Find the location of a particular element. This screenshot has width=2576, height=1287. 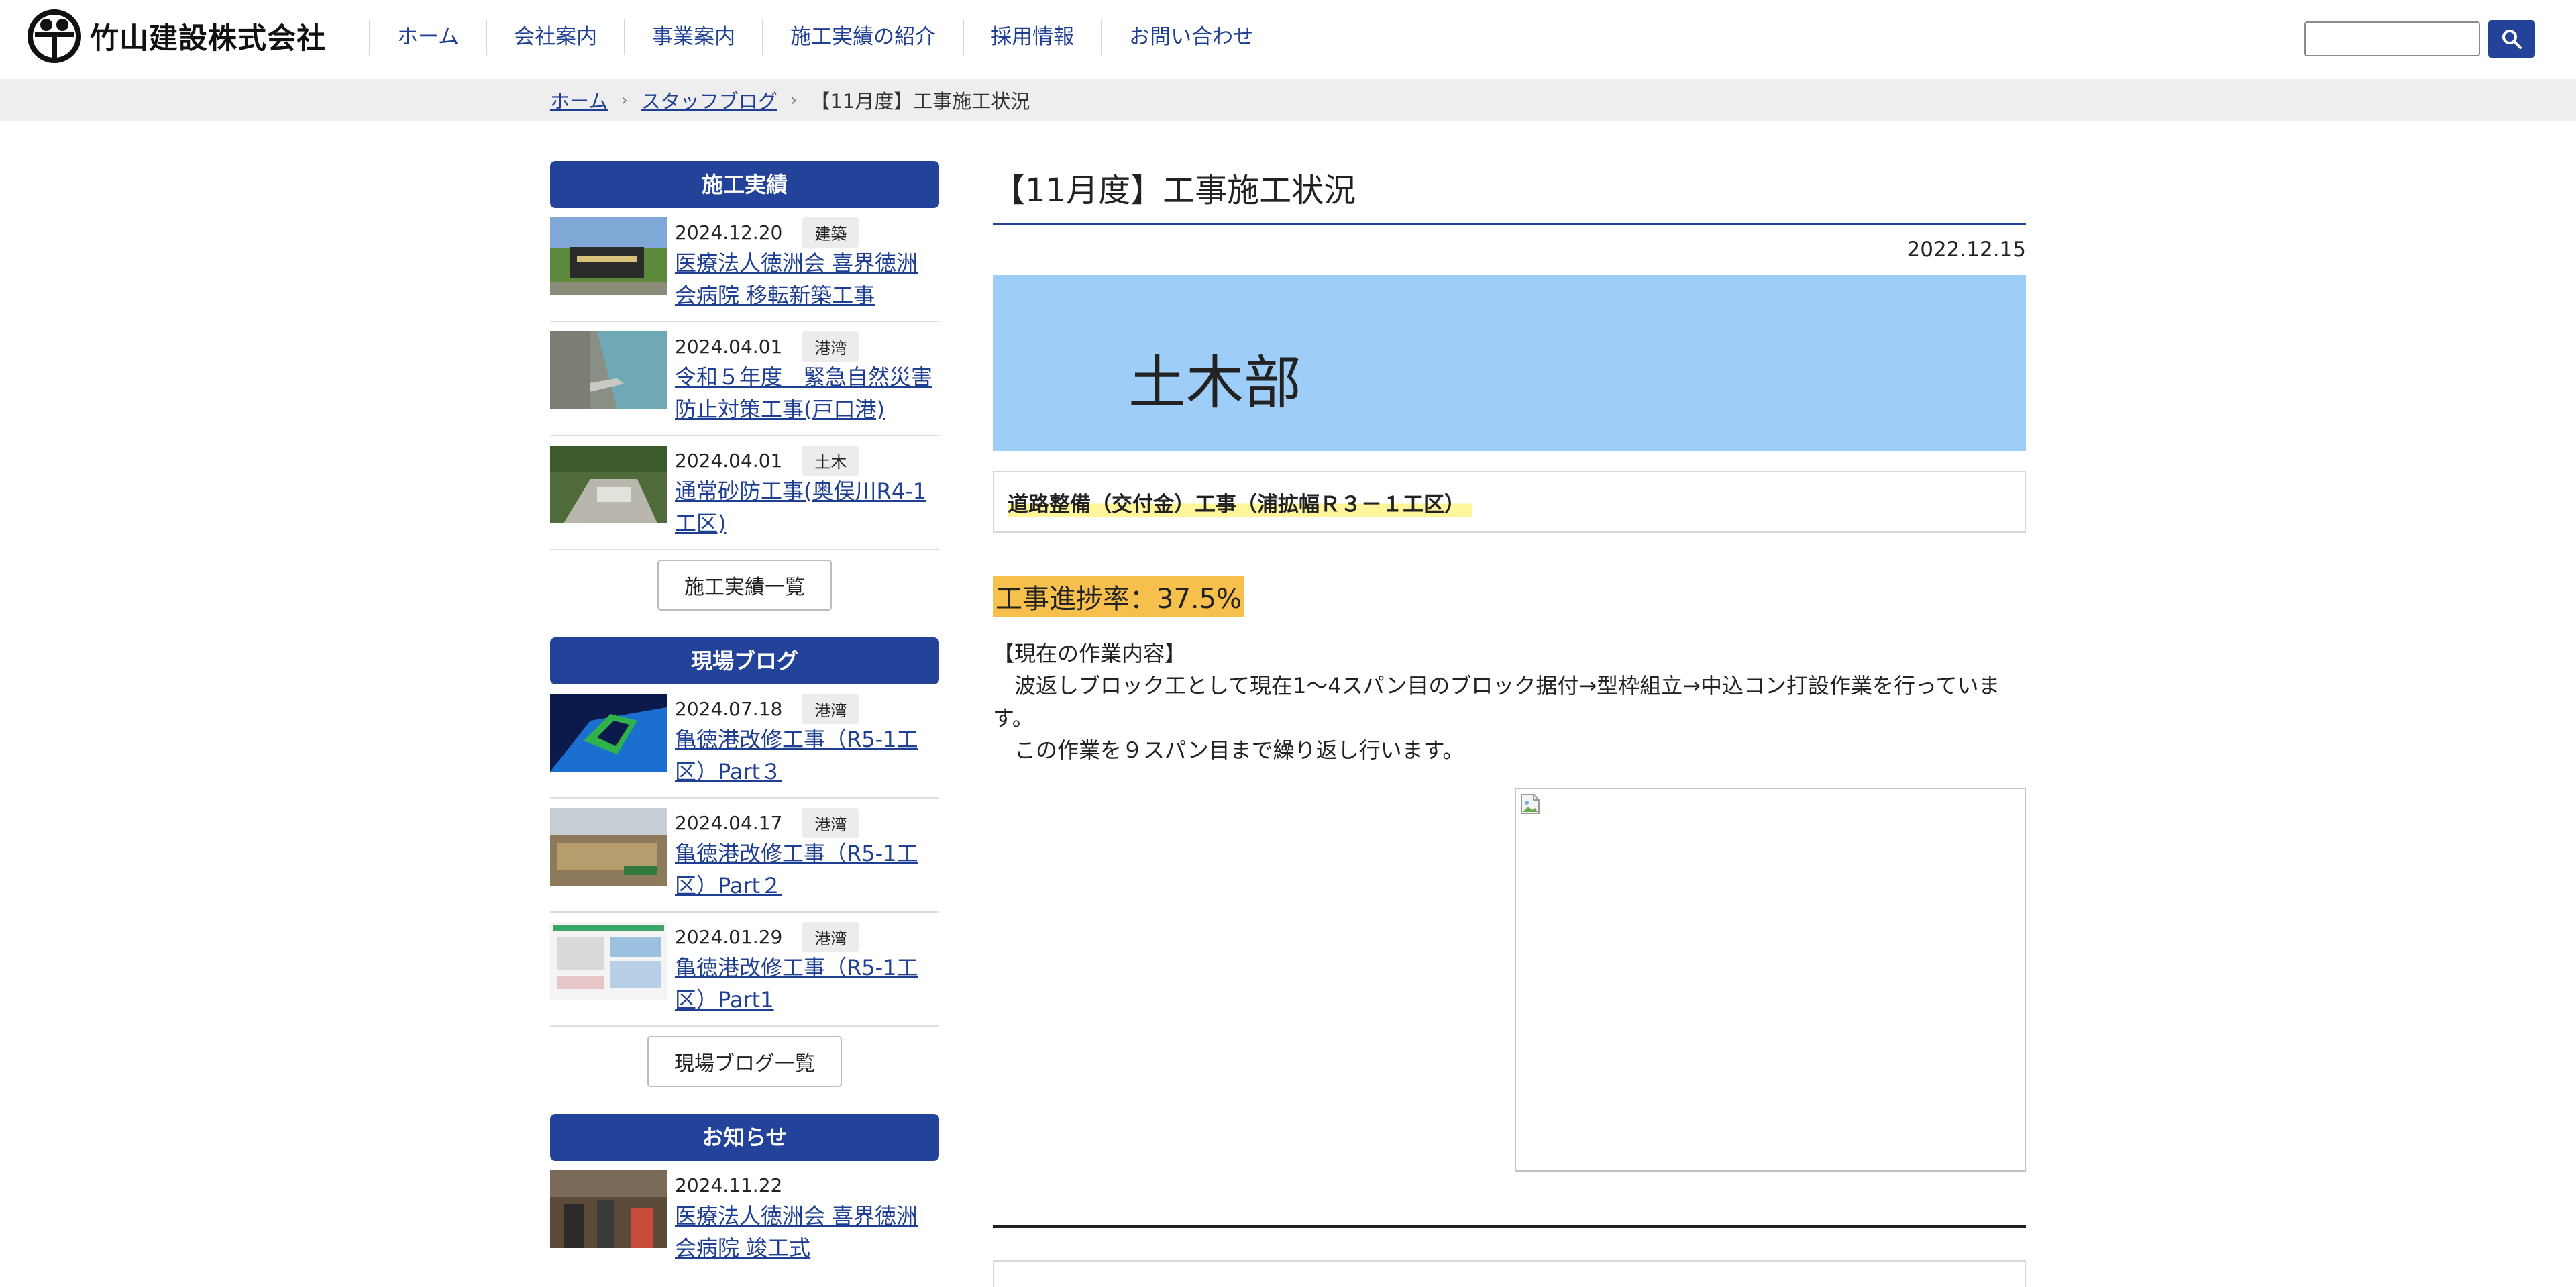

list-item: 2024.11.22 医療法人徳洲会 喜界徳洲会病院 竣工式 is located at coordinates (744, 1217).